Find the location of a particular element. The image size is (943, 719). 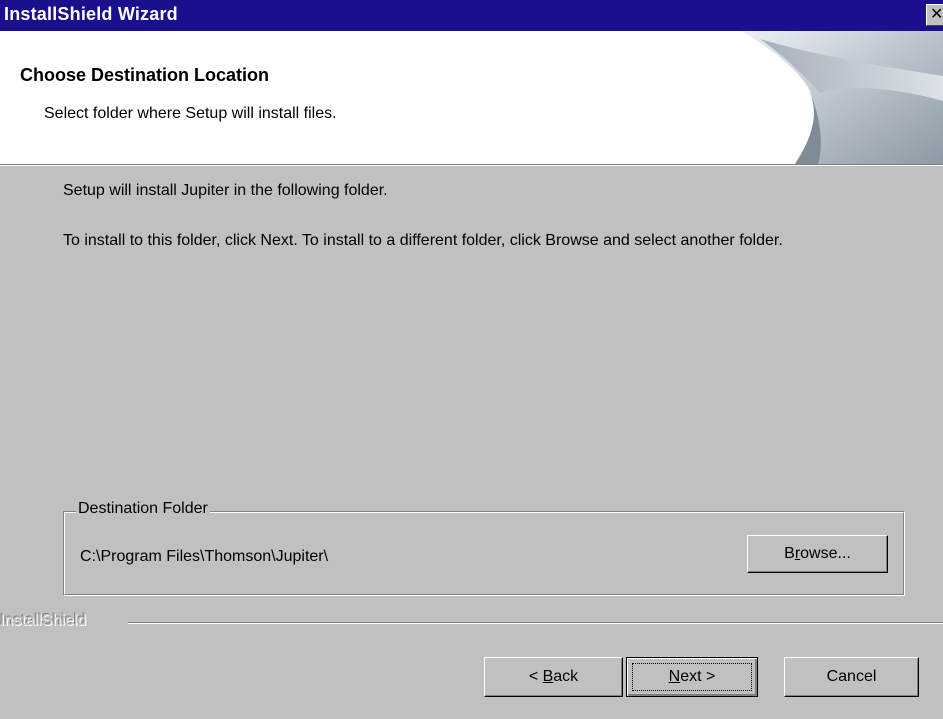

destination-path: C:\Program Files\Thomson\Jupiter\ is located at coordinates (204, 556).